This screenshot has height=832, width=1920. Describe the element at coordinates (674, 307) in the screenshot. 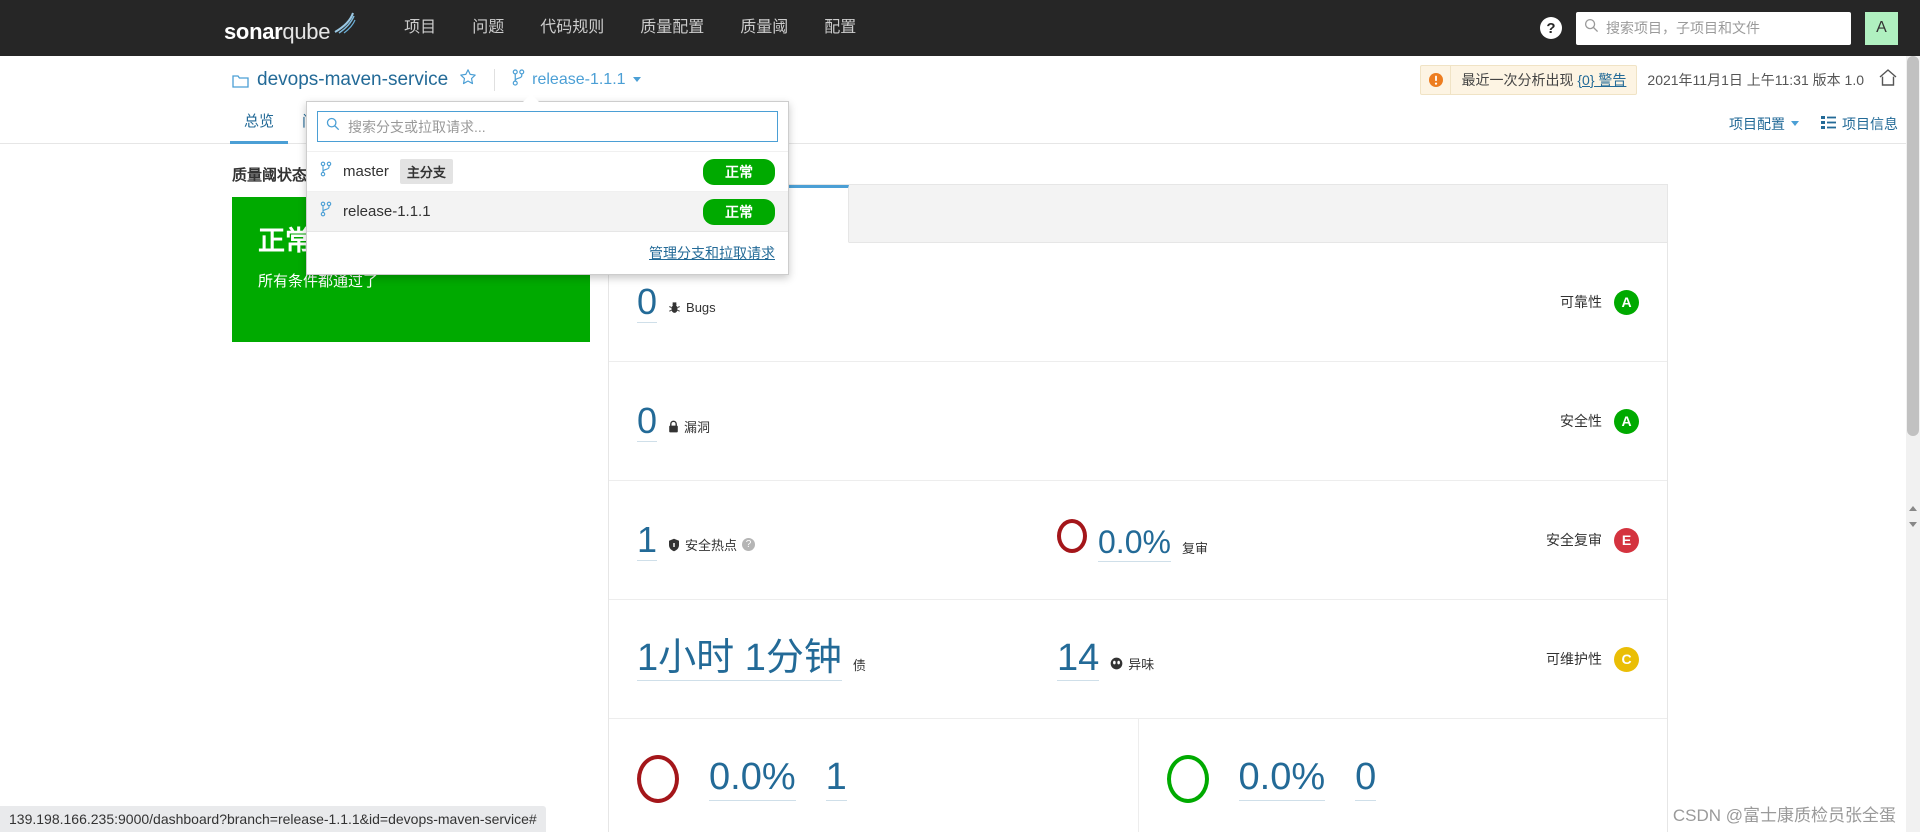

I see `bug-icon` at that location.